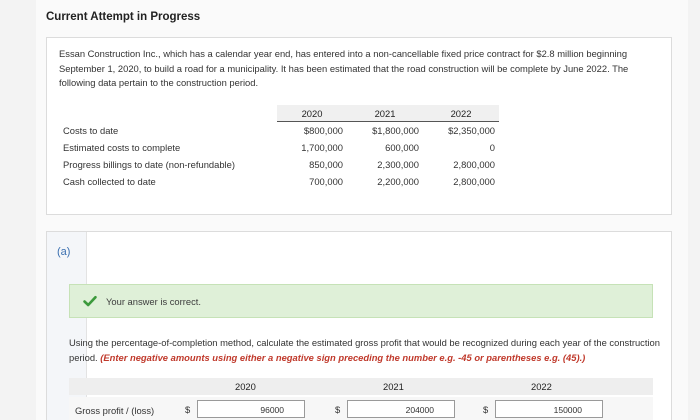 This screenshot has width=700, height=420. I want to click on answer-col-year: 2020, so click(245, 386).